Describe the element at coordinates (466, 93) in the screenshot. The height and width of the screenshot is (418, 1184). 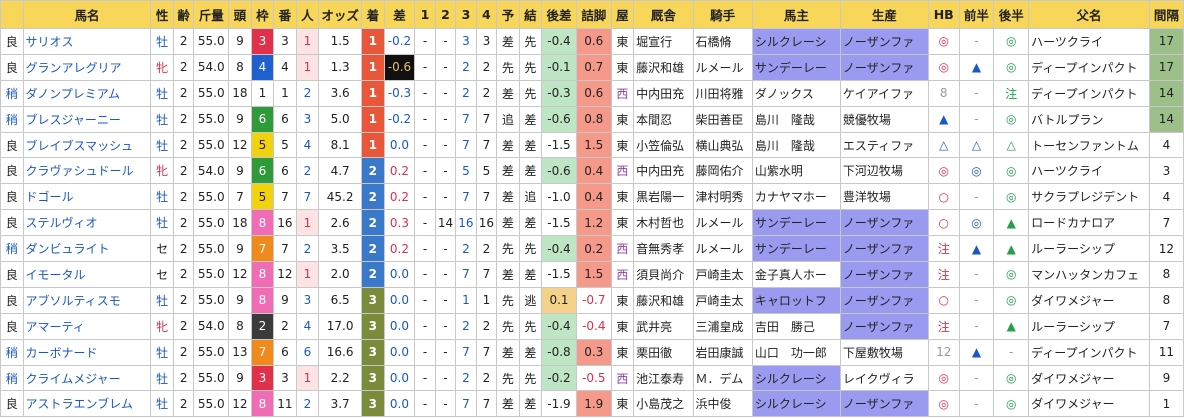
I see `corner-3: 2` at that location.